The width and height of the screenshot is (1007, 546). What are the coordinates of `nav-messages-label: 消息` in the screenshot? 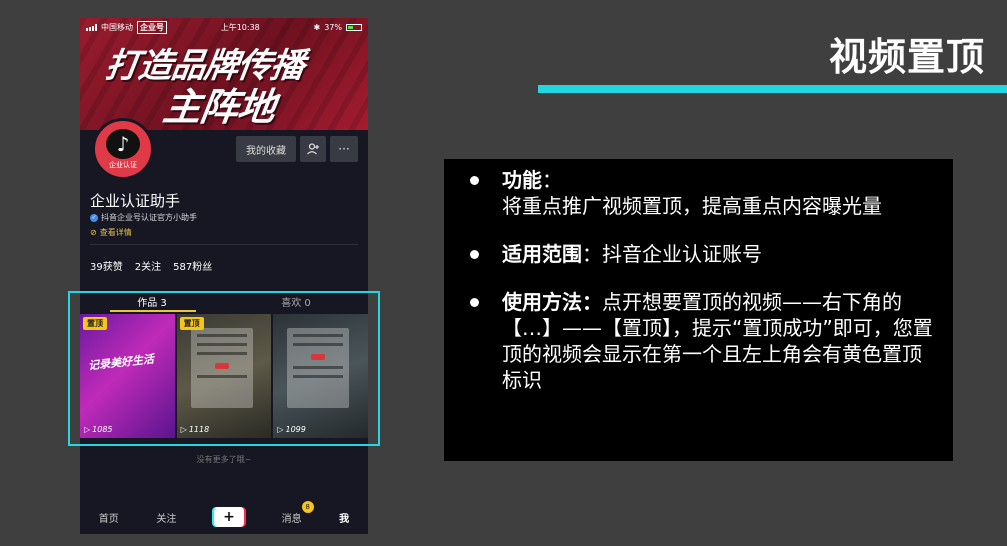 It's located at (291, 519).